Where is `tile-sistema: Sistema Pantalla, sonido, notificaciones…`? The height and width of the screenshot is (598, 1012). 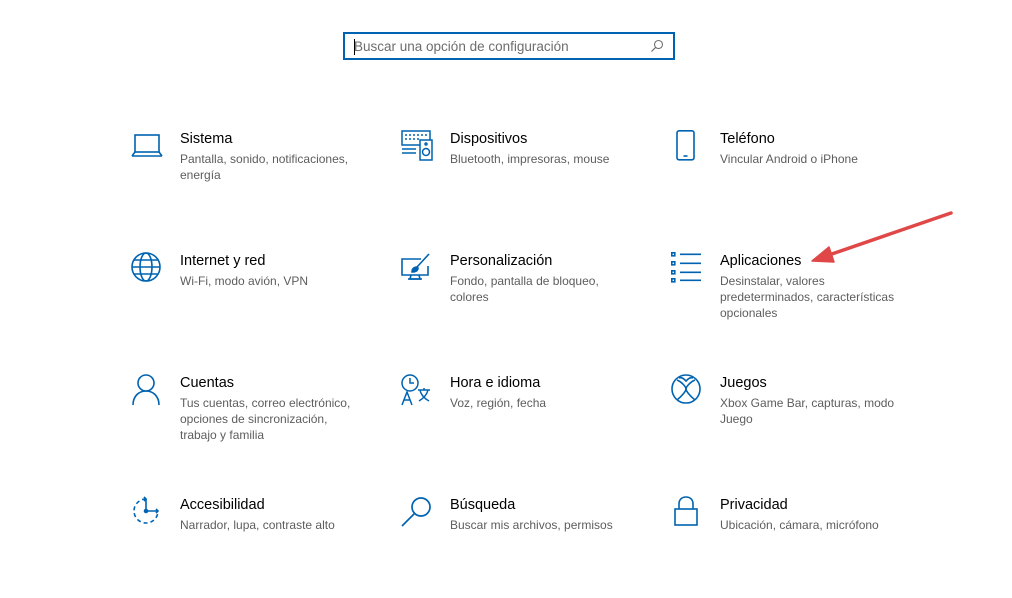
tile-sistema: Sistema Pantalla, sonido, notificaciones… is located at coordinates (256, 180).